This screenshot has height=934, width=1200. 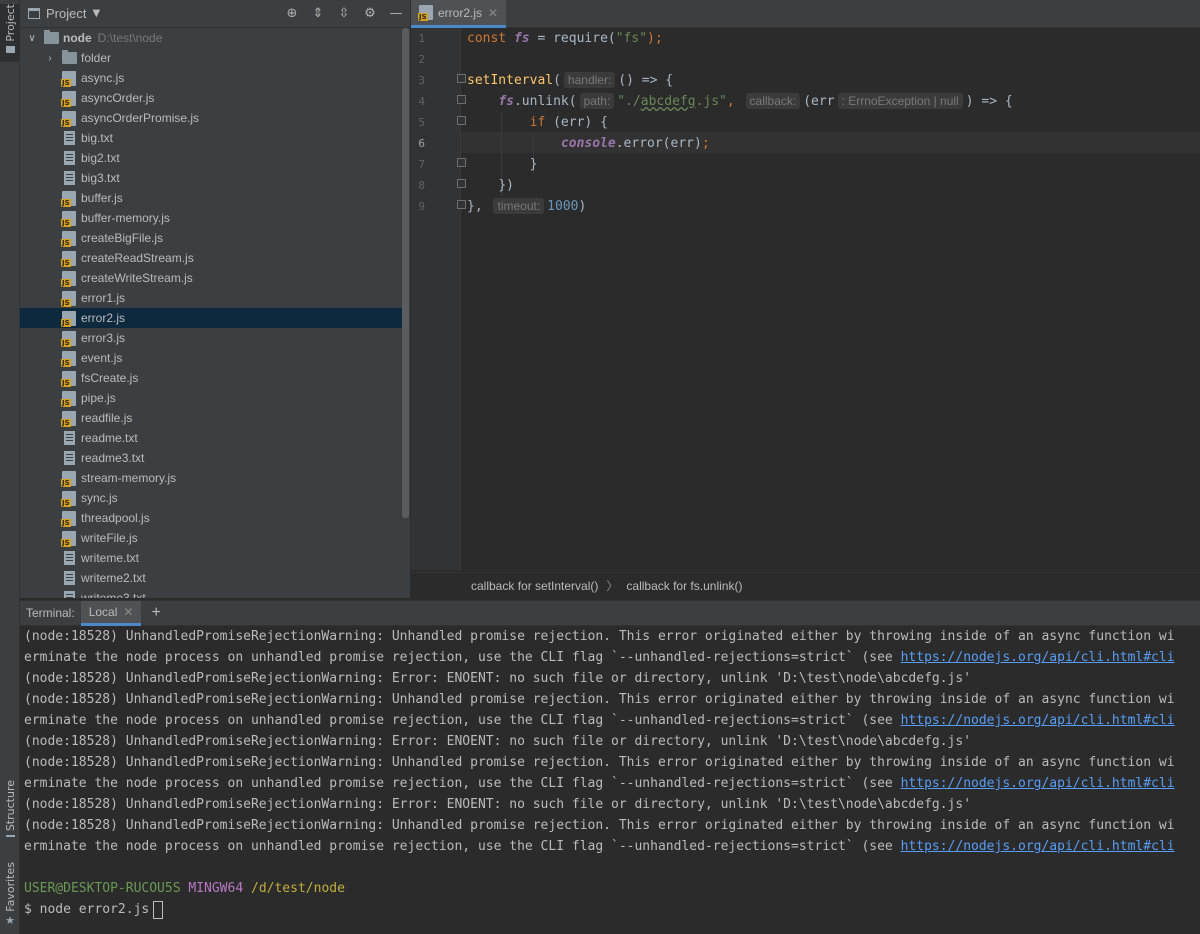 What do you see at coordinates (77, 38) in the screenshot?
I see `root-folder-name: node` at bounding box center [77, 38].